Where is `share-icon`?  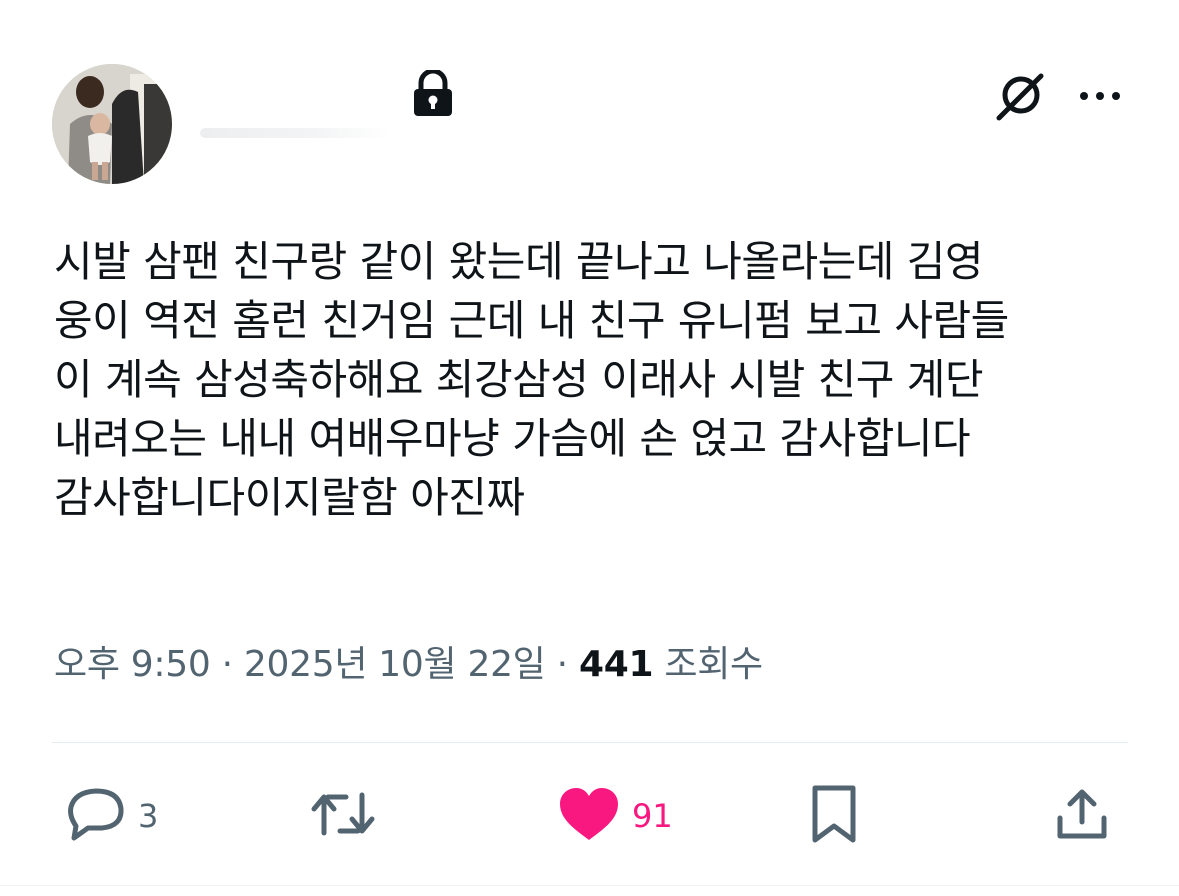
share-icon is located at coordinates (1082, 816).